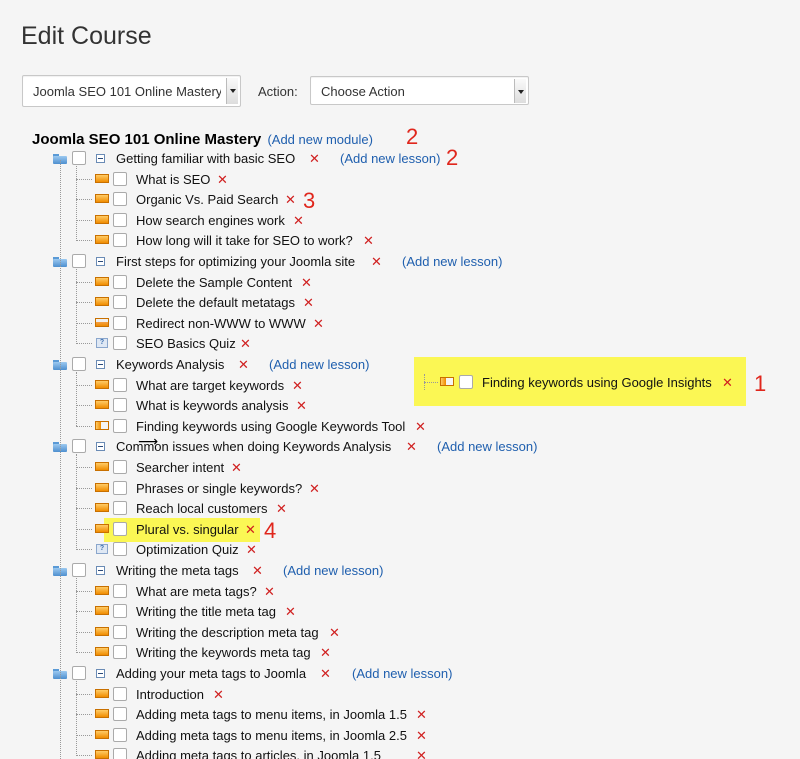  What do you see at coordinates (320, 139) in the screenshot?
I see `add-module-link: (Add new module)` at bounding box center [320, 139].